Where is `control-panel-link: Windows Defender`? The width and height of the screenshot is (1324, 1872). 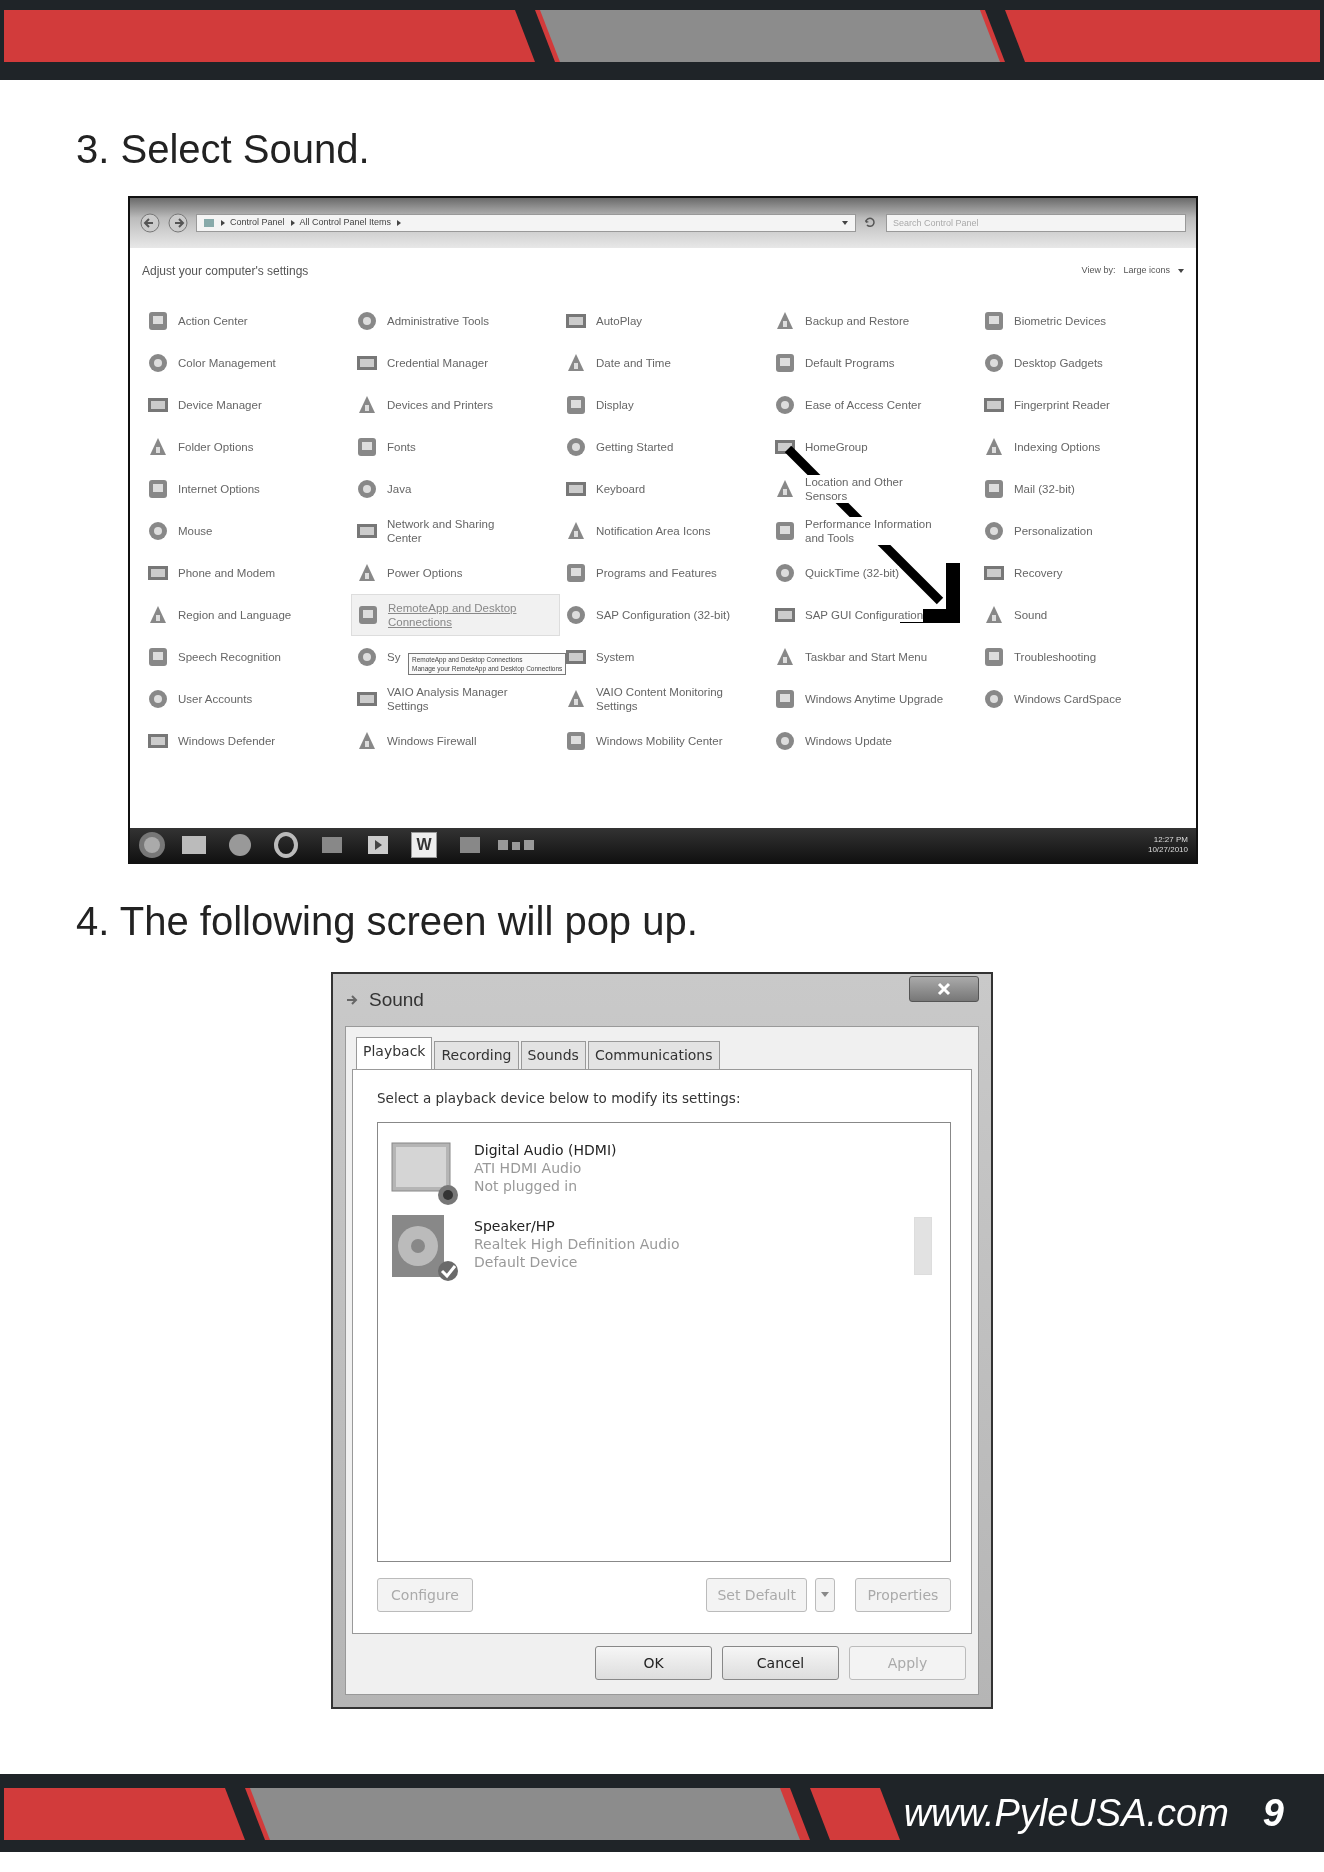
control-panel-link: Windows Defender is located at coordinates (227, 741).